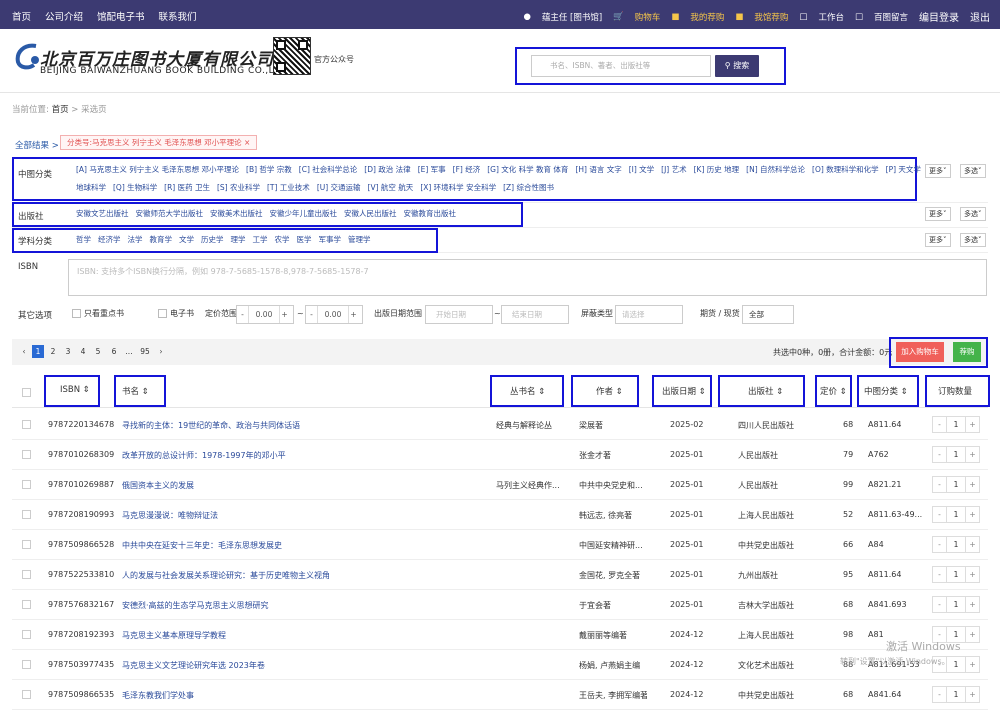  Describe the element at coordinates (109, 239) in the screenshot. I see `subject-option: 经济学` at that location.